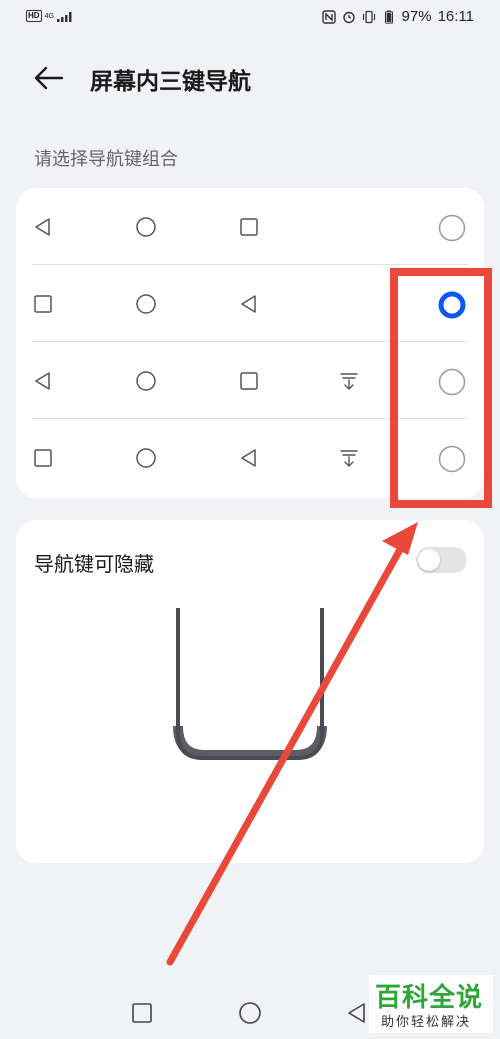  I want to click on battery-level: 97%, so click(416, 16).